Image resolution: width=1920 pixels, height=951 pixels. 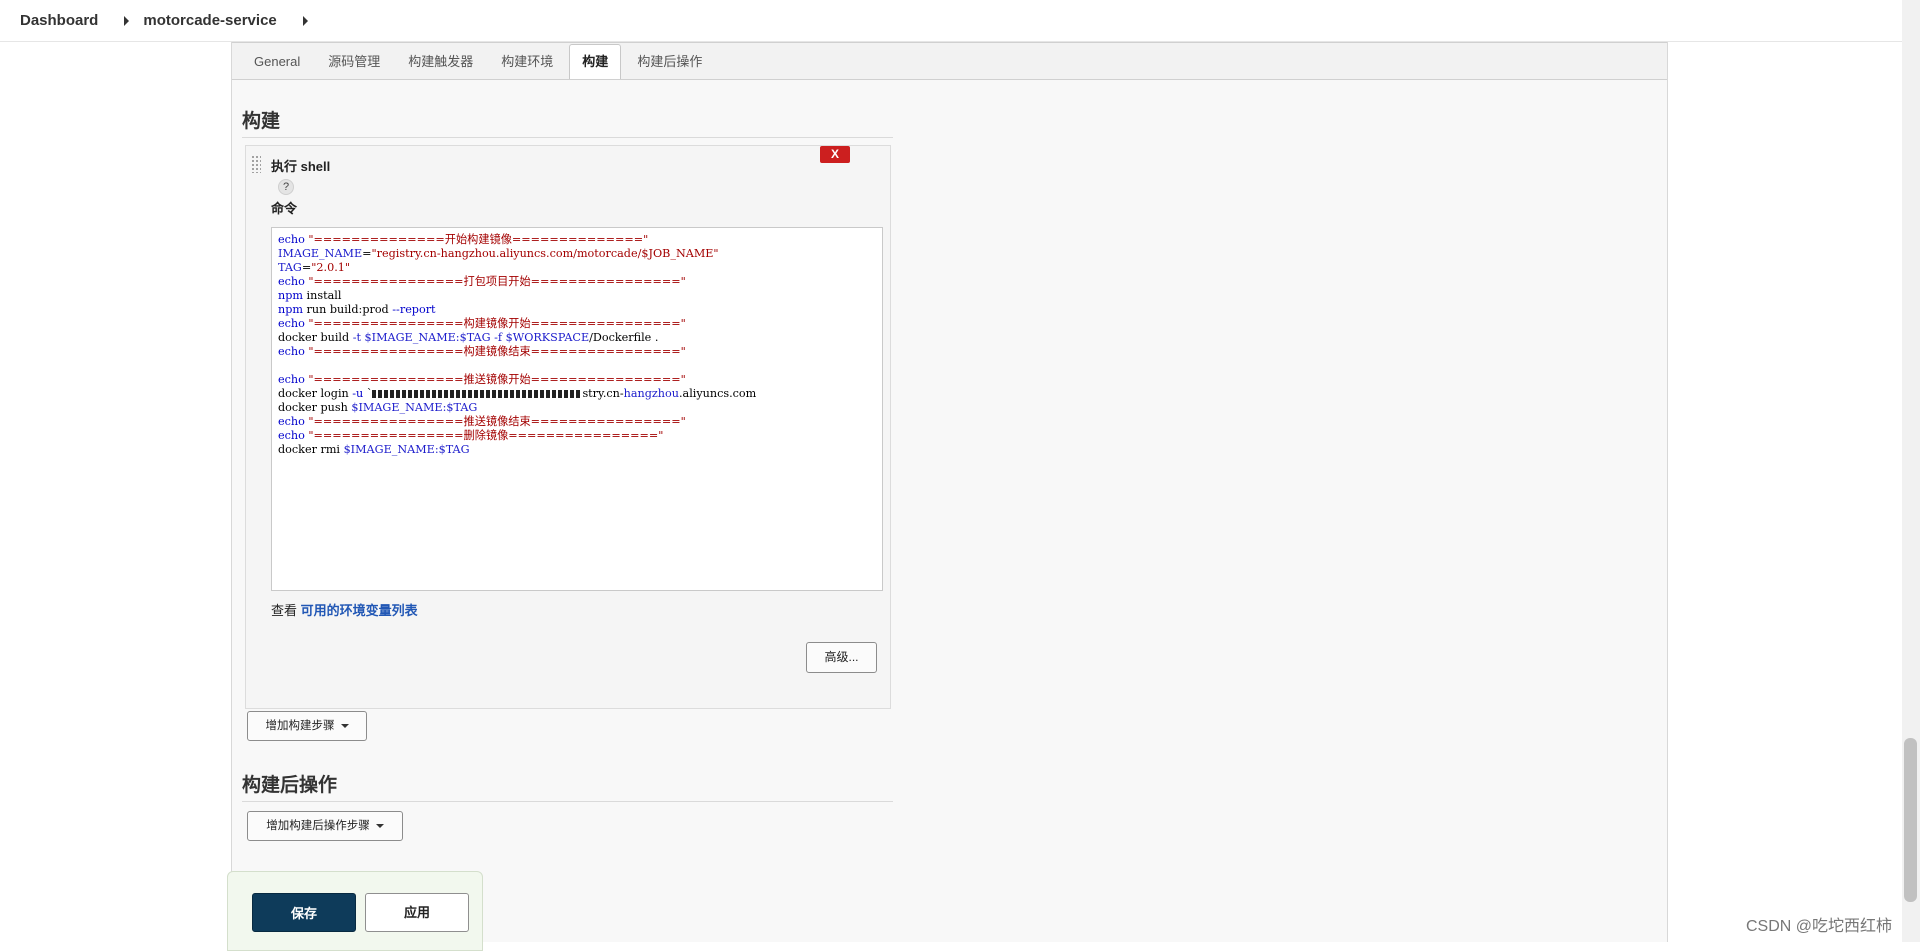 I want to click on tab-build: 构建, so click(x=595, y=61).